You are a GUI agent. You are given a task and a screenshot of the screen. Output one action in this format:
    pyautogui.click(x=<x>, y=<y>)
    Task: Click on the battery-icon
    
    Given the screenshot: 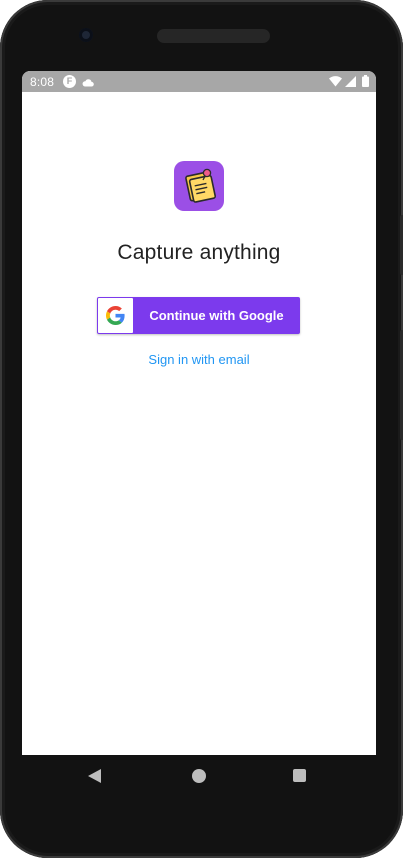 What is the action you would take?
    pyautogui.click(x=365, y=82)
    